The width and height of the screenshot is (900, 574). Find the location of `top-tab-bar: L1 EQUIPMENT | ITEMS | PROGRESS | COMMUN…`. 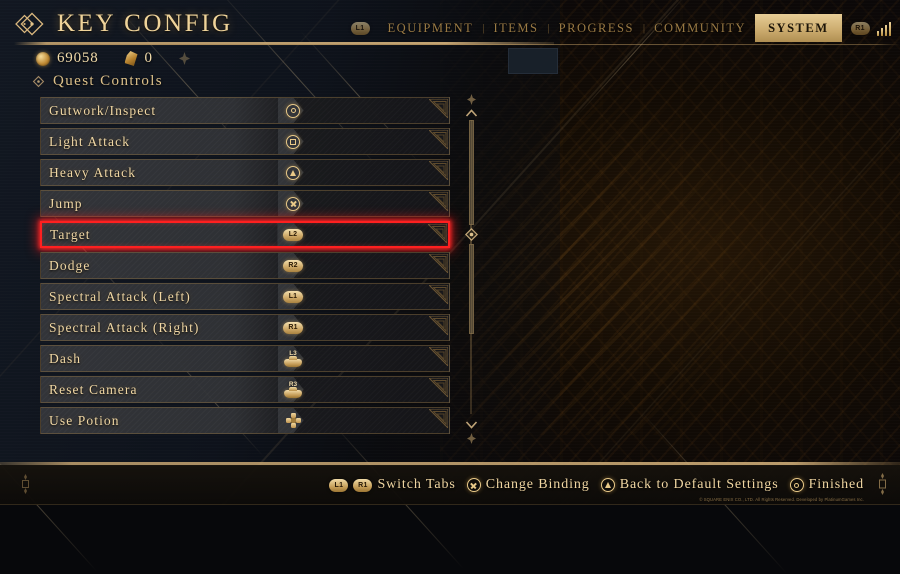

top-tab-bar: L1 EQUIPMENT | ITEMS | PROGRESS | COMMUN… is located at coordinates (625, 28).